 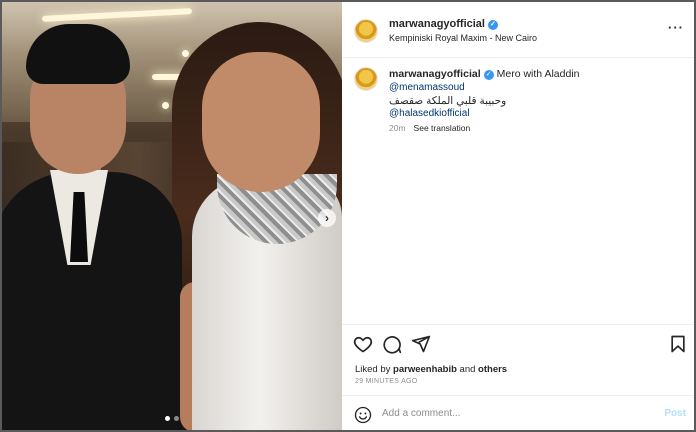 What do you see at coordinates (467, 369) in the screenshot?
I see `likes-joiner: and` at bounding box center [467, 369].